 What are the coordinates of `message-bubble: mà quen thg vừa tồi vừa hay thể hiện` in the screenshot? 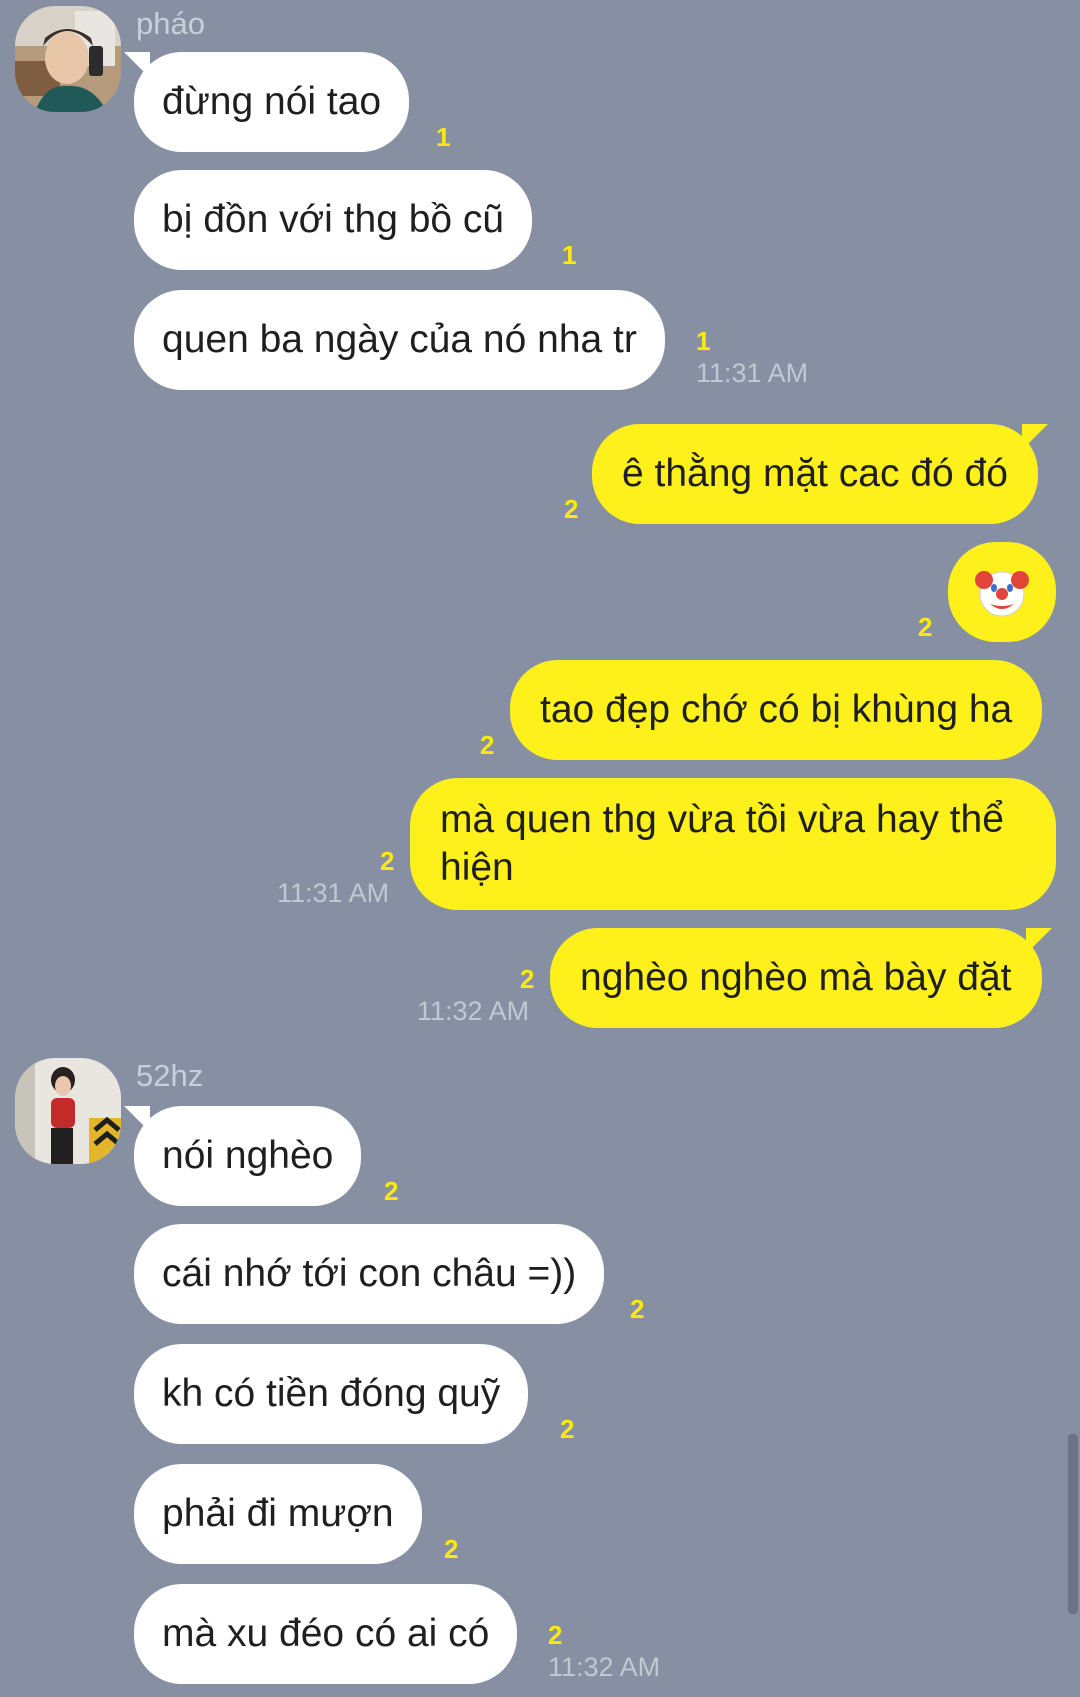 It's located at (733, 844).